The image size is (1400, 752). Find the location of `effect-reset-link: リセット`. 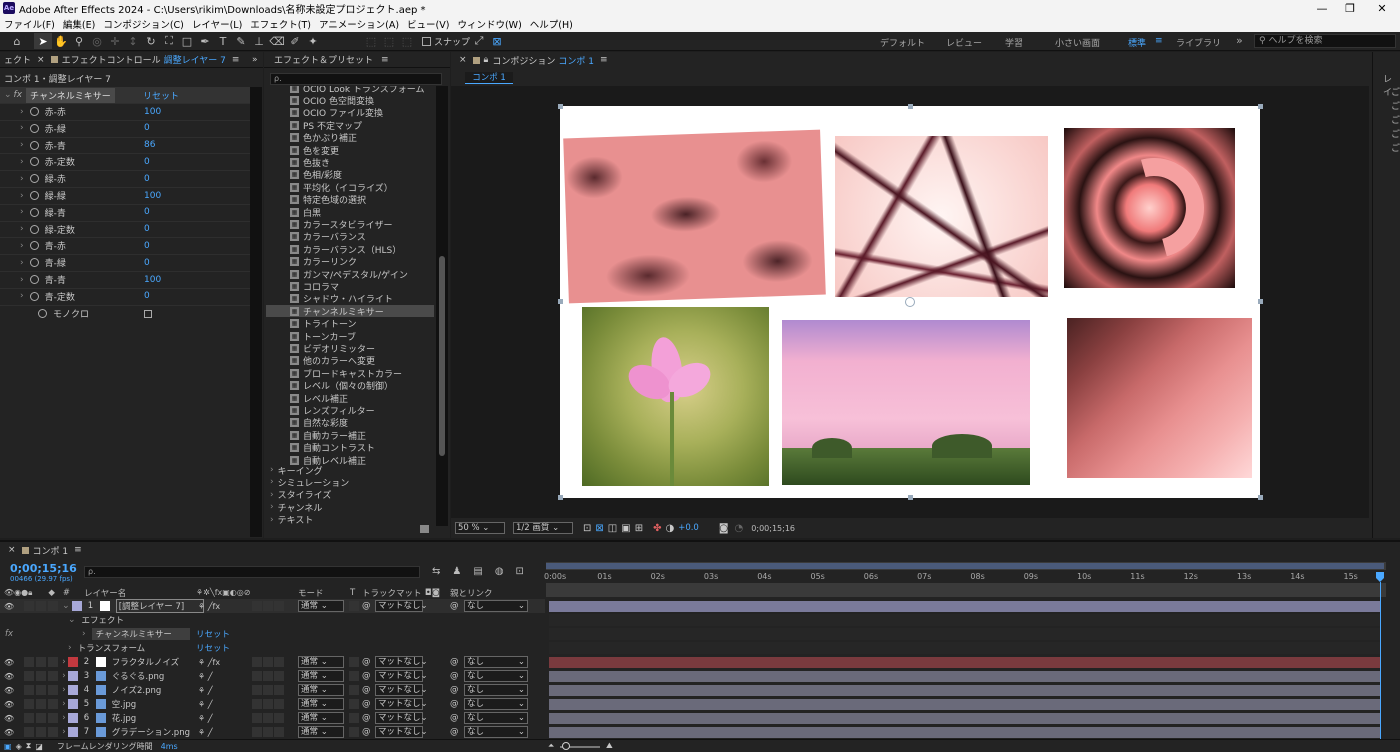

effect-reset-link: リセット is located at coordinates (161, 95).